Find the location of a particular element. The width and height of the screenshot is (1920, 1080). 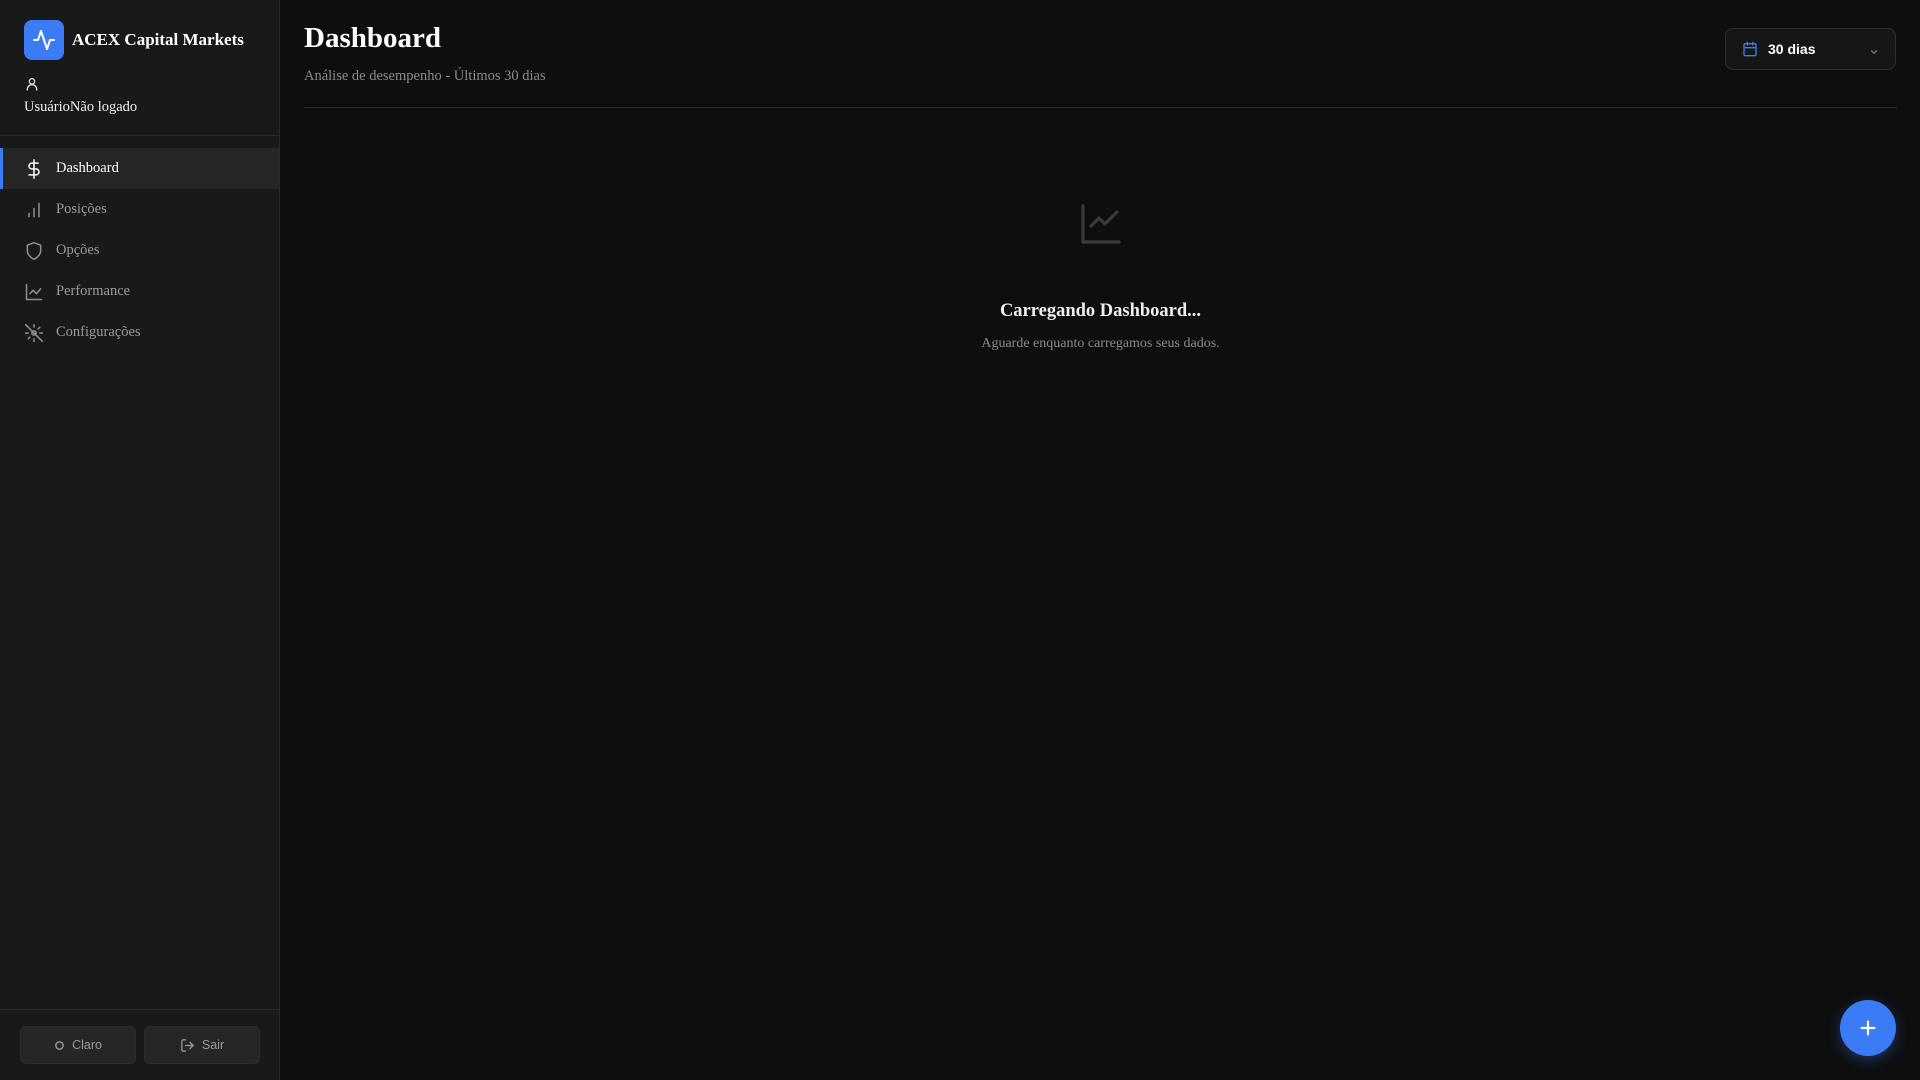

brand-name: ACEX Capital Markets is located at coordinates (158, 39).